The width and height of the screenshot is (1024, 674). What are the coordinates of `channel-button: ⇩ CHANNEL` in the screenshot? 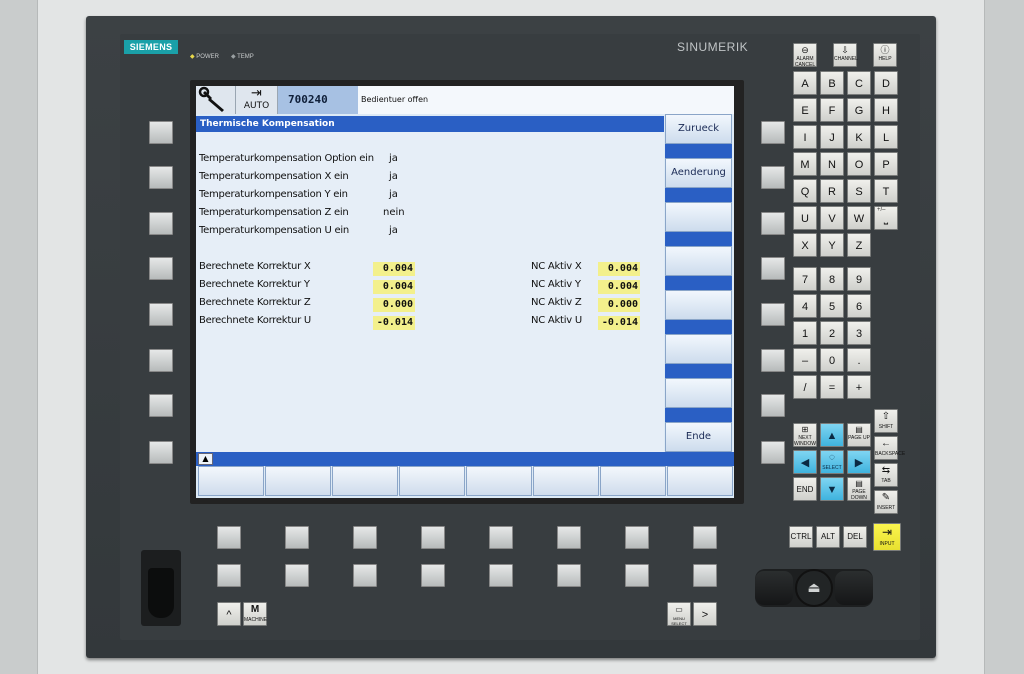 It's located at (845, 55).